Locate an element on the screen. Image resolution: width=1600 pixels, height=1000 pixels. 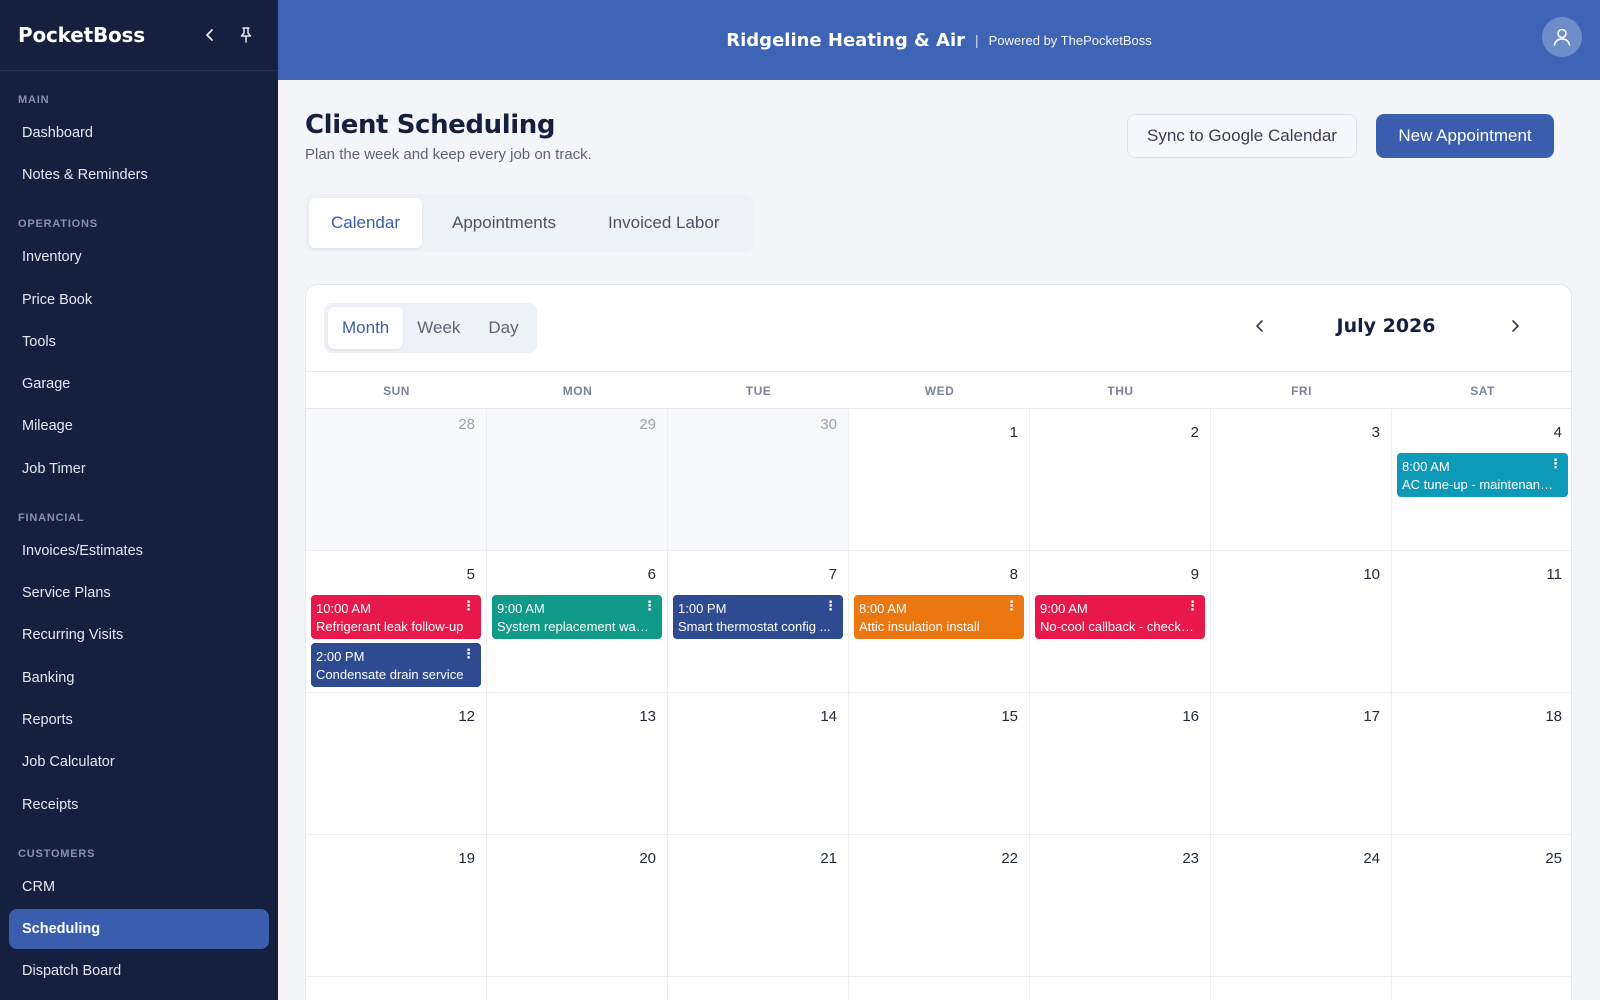
sidebar-item-tools: Tools is located at coordinates (139, 342).